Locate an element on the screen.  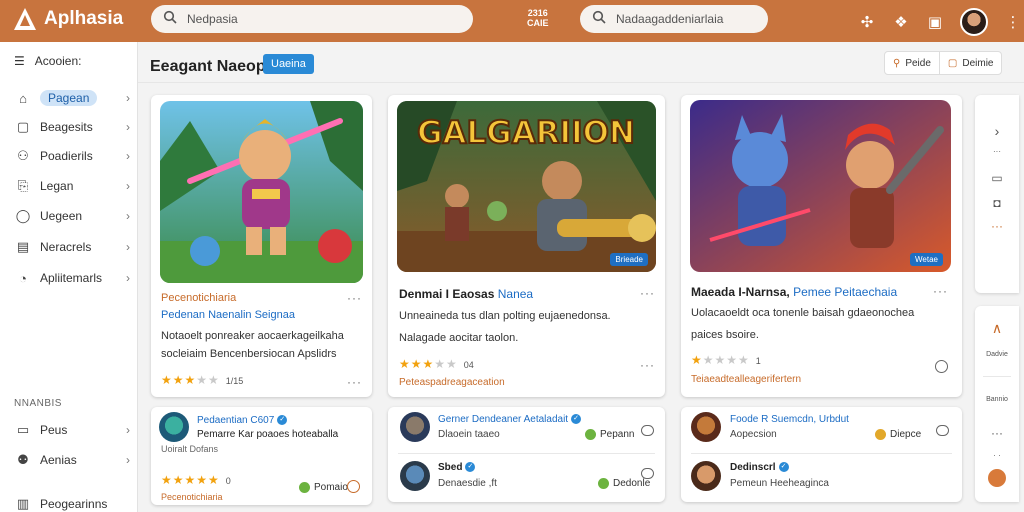
app-logo: Aplhasia is located at coordinates (67, 19).